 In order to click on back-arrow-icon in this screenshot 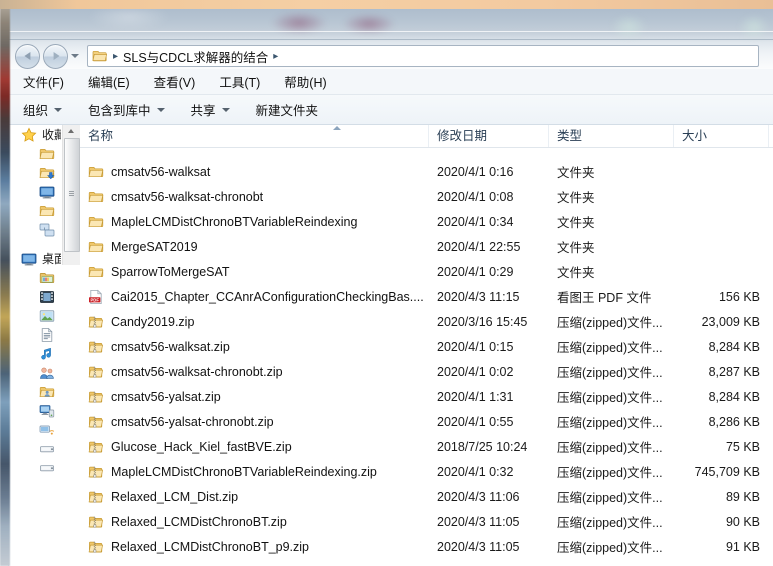, I will do `click(26, 56)`.